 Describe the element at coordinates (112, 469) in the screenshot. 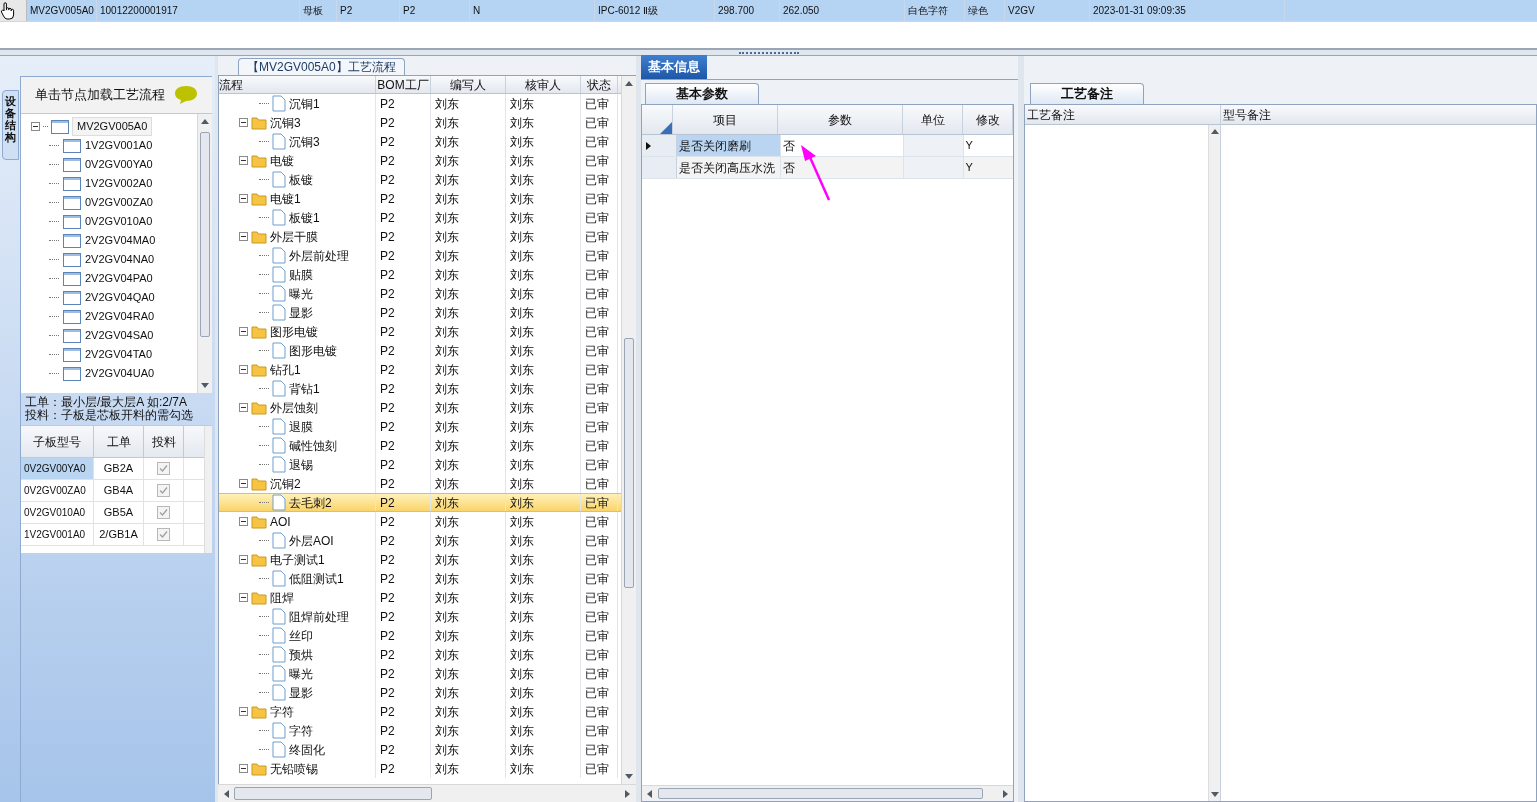

I see `grid-row: 0V2GV00YA0 GB2A` at that location.